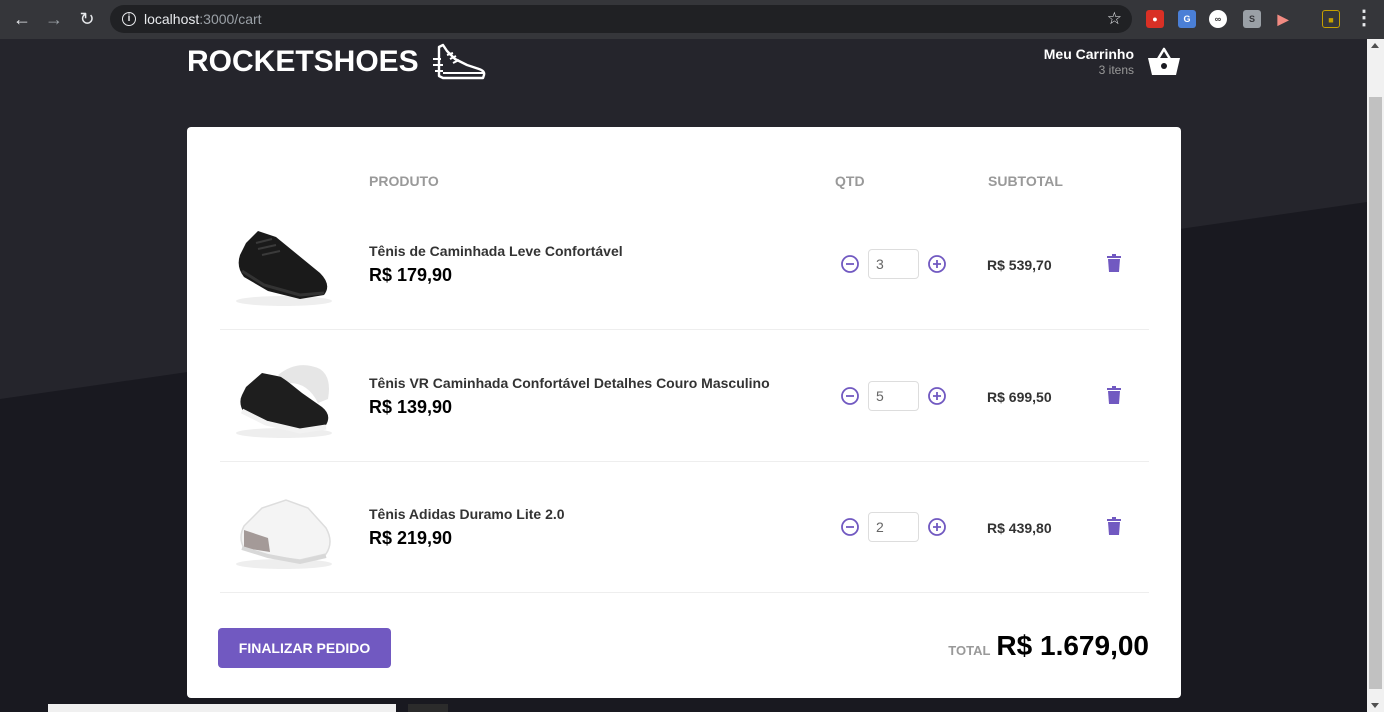 This screenshot has height=712, width=1384. I want to click on white-sneaker-image, so click(284, 534).